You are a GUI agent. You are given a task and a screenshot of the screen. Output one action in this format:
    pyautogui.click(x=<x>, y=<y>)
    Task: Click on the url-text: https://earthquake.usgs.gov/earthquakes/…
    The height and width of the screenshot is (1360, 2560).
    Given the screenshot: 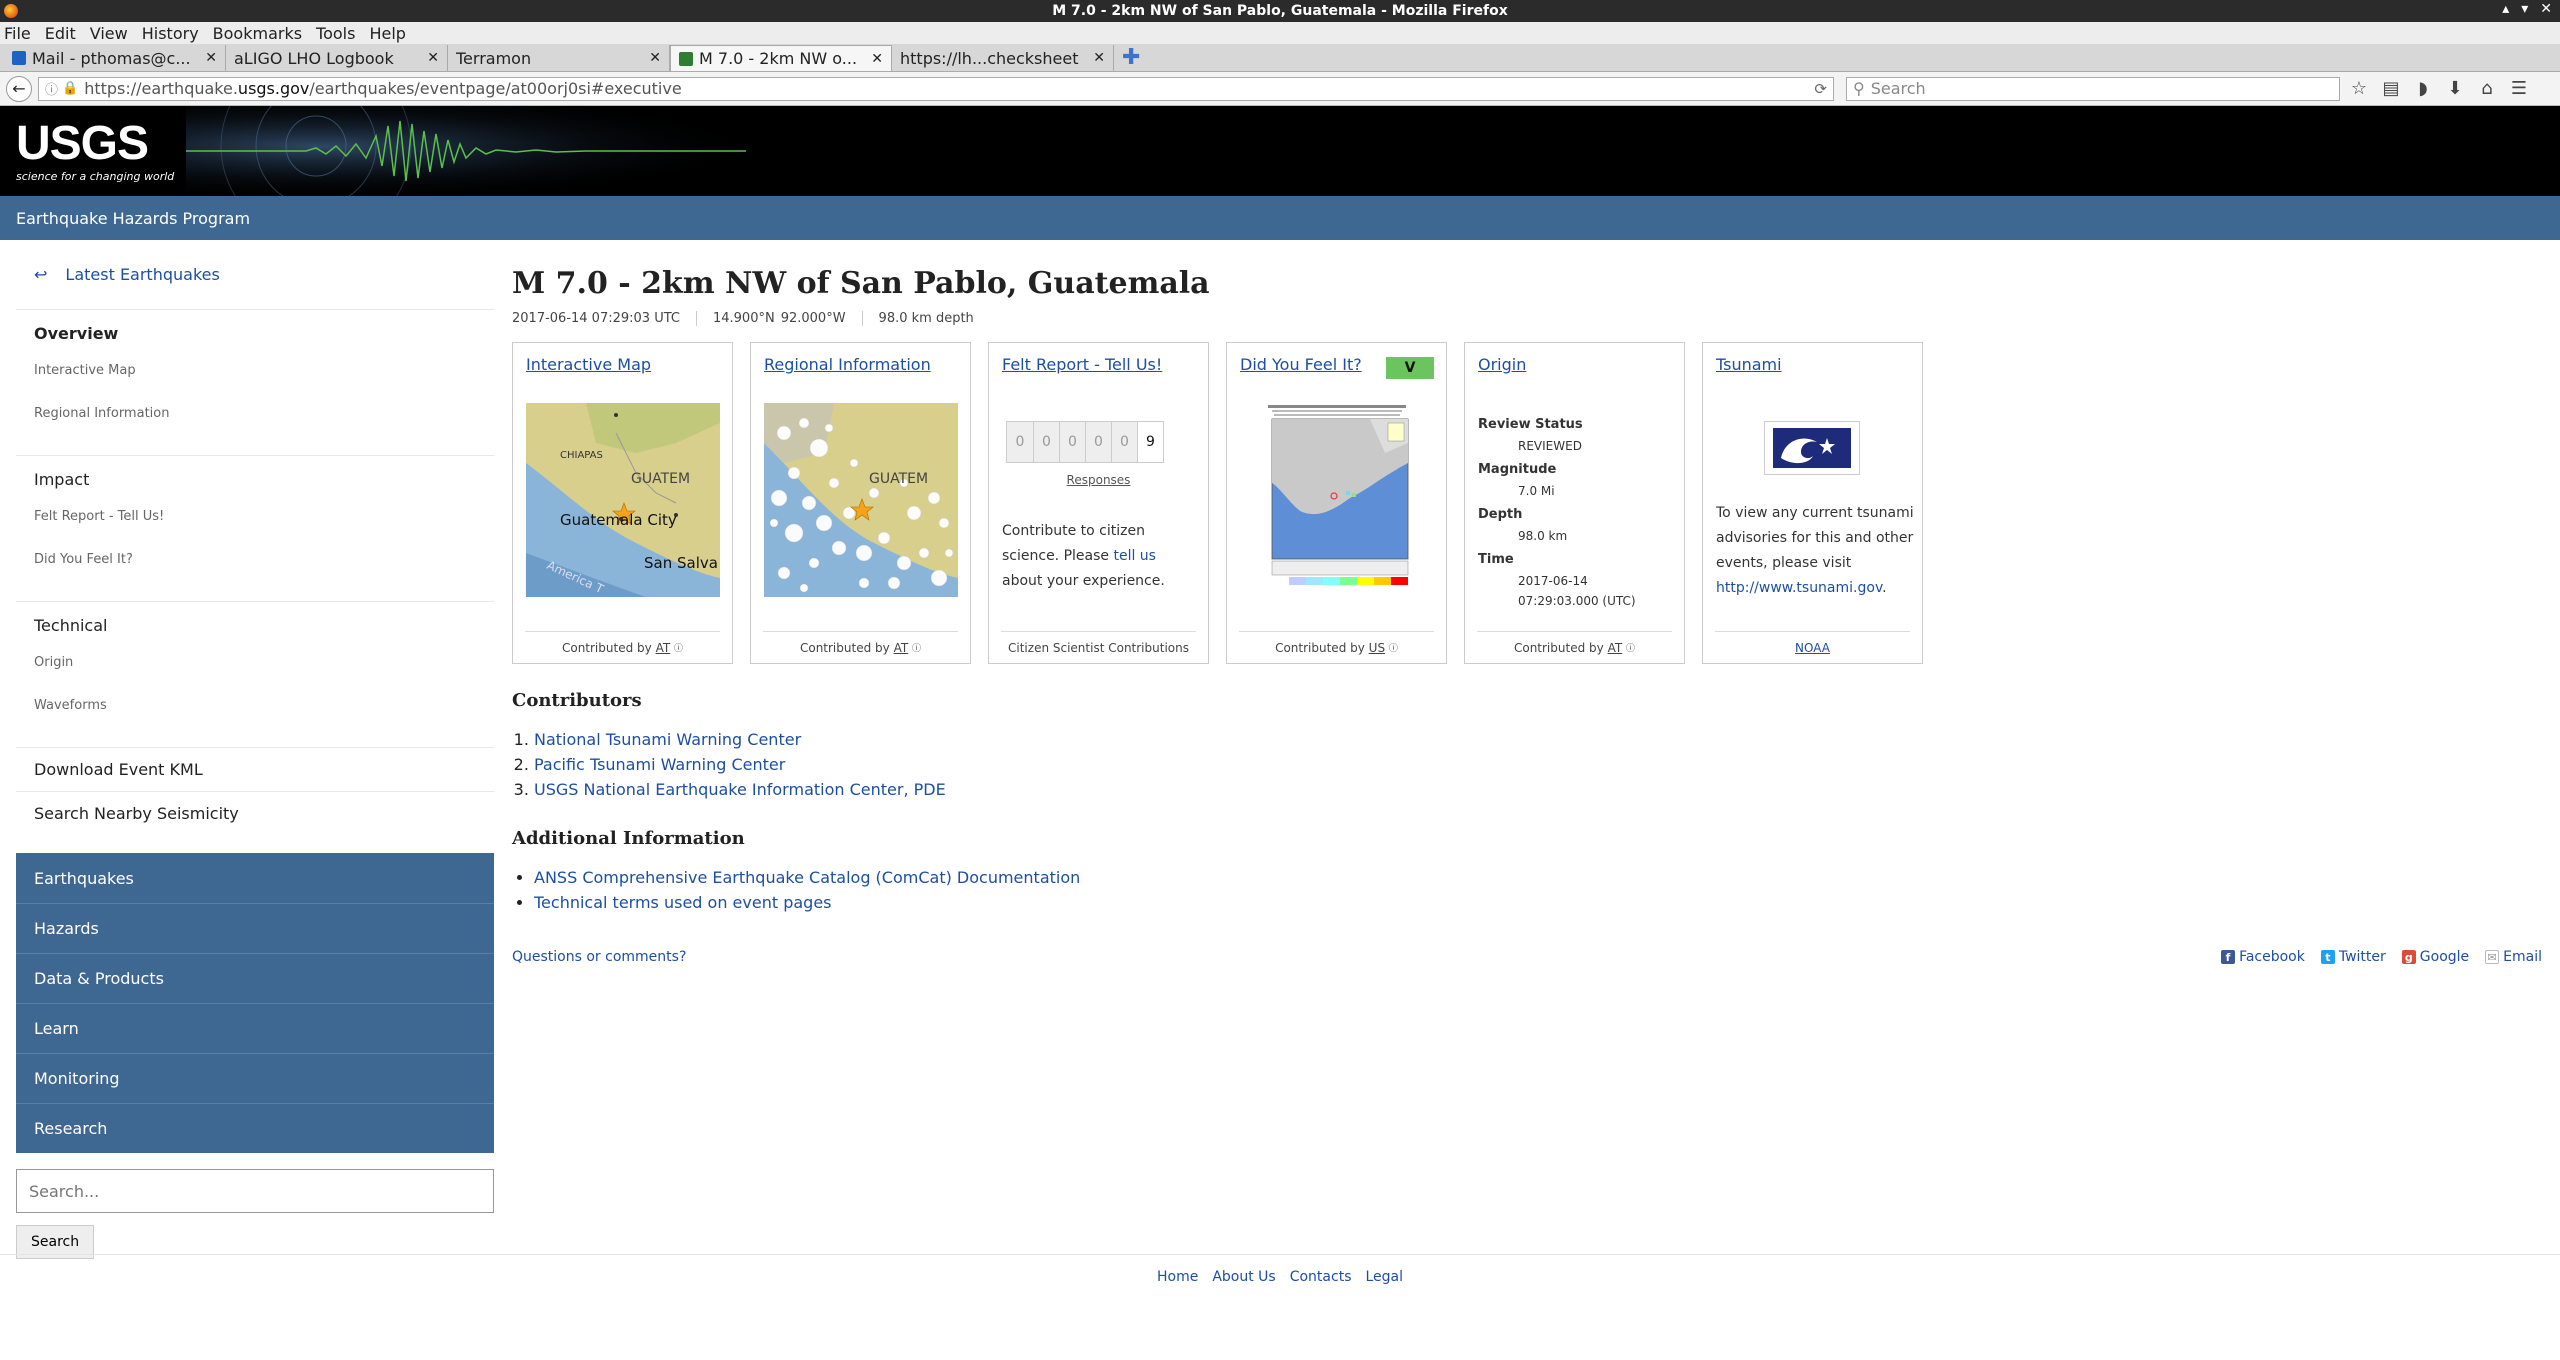 What is the action you would take?
    pyautogui.click(x=949, y=88)
    